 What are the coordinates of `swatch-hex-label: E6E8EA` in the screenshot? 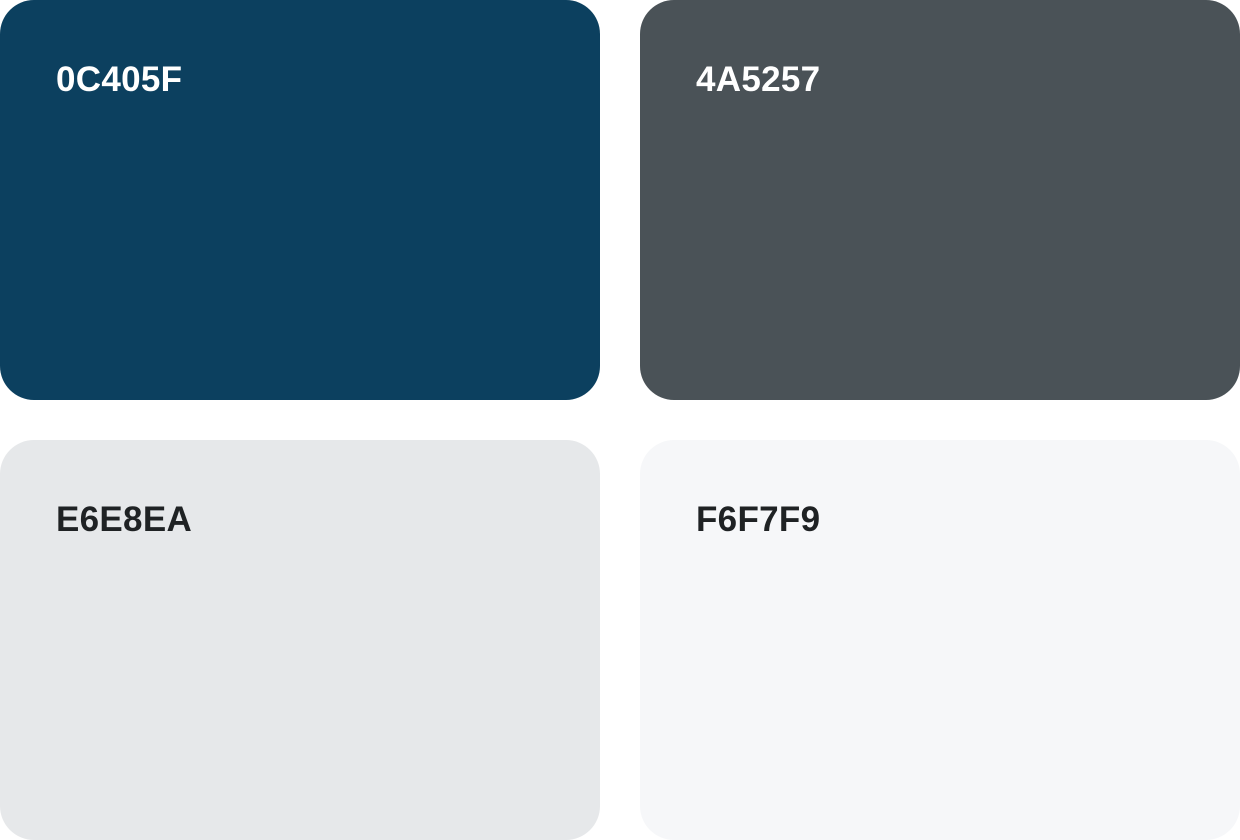 It's located at (124, 519).